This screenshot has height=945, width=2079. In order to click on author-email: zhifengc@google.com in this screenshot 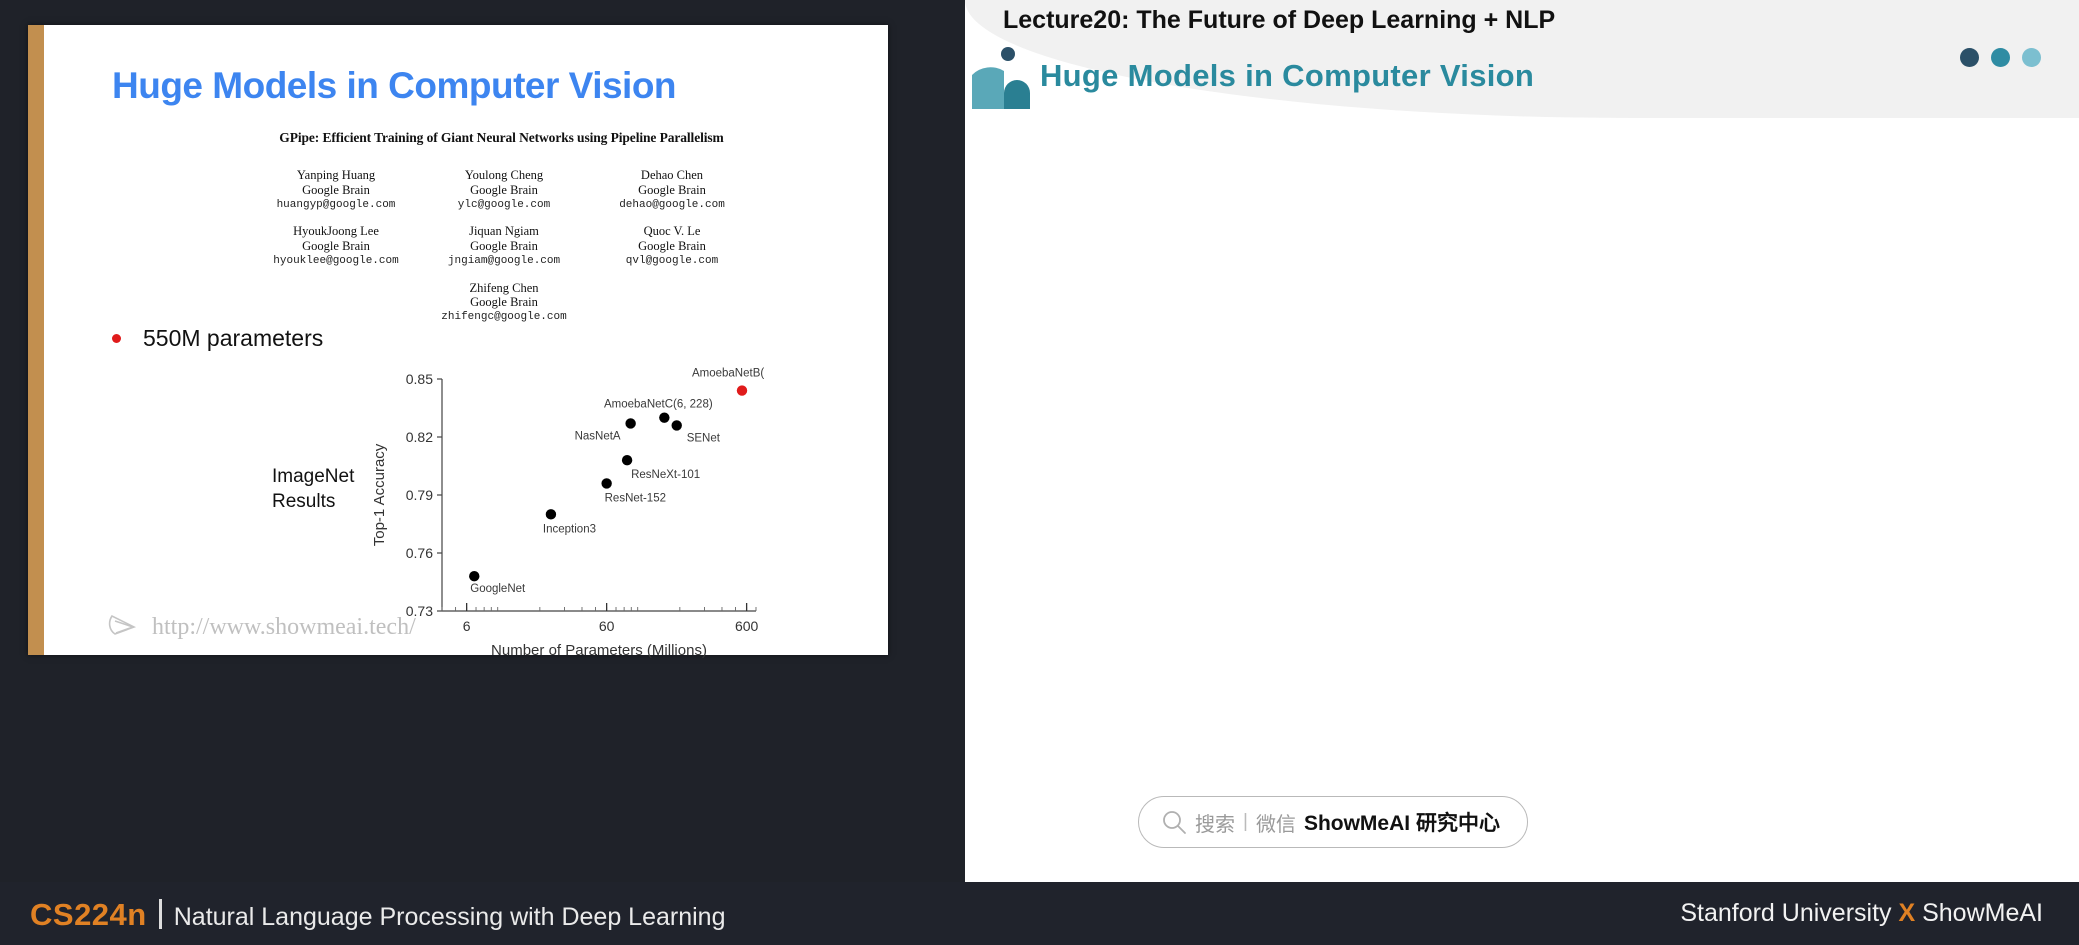, I will do `click(504, 317)`.